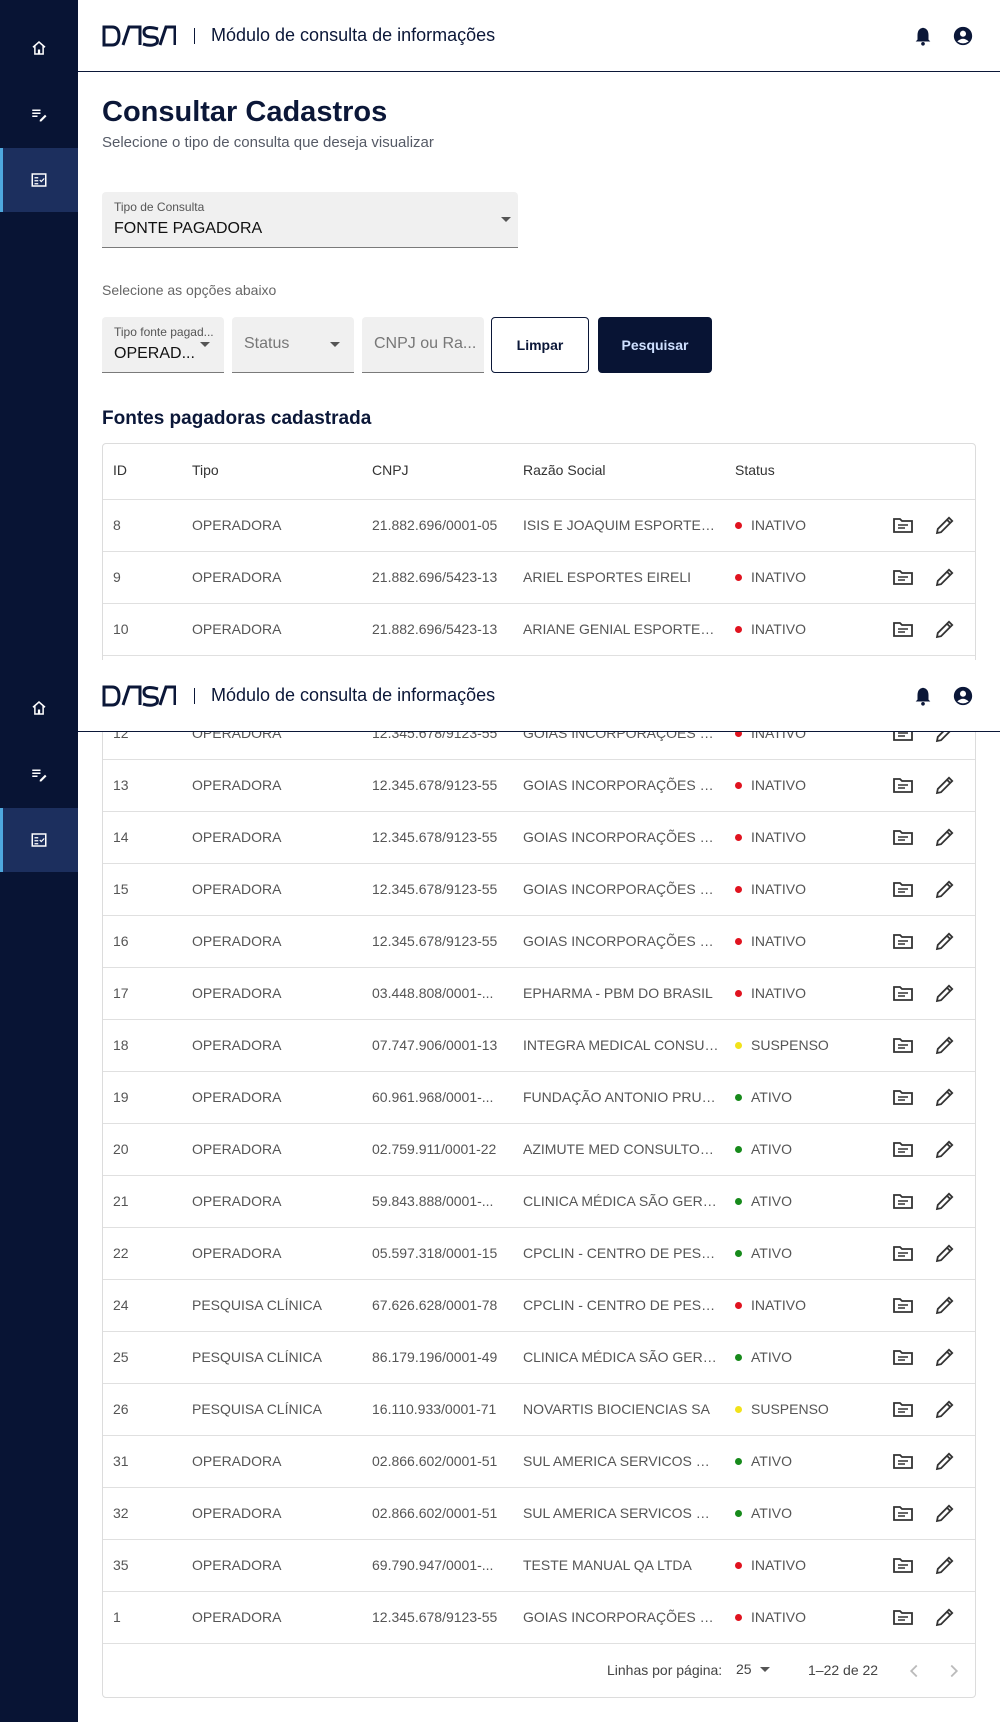 This screenshot has width=1000, height=1722. I want to click on top-bar: Módulo de consulta de informações, so click(539, 696).